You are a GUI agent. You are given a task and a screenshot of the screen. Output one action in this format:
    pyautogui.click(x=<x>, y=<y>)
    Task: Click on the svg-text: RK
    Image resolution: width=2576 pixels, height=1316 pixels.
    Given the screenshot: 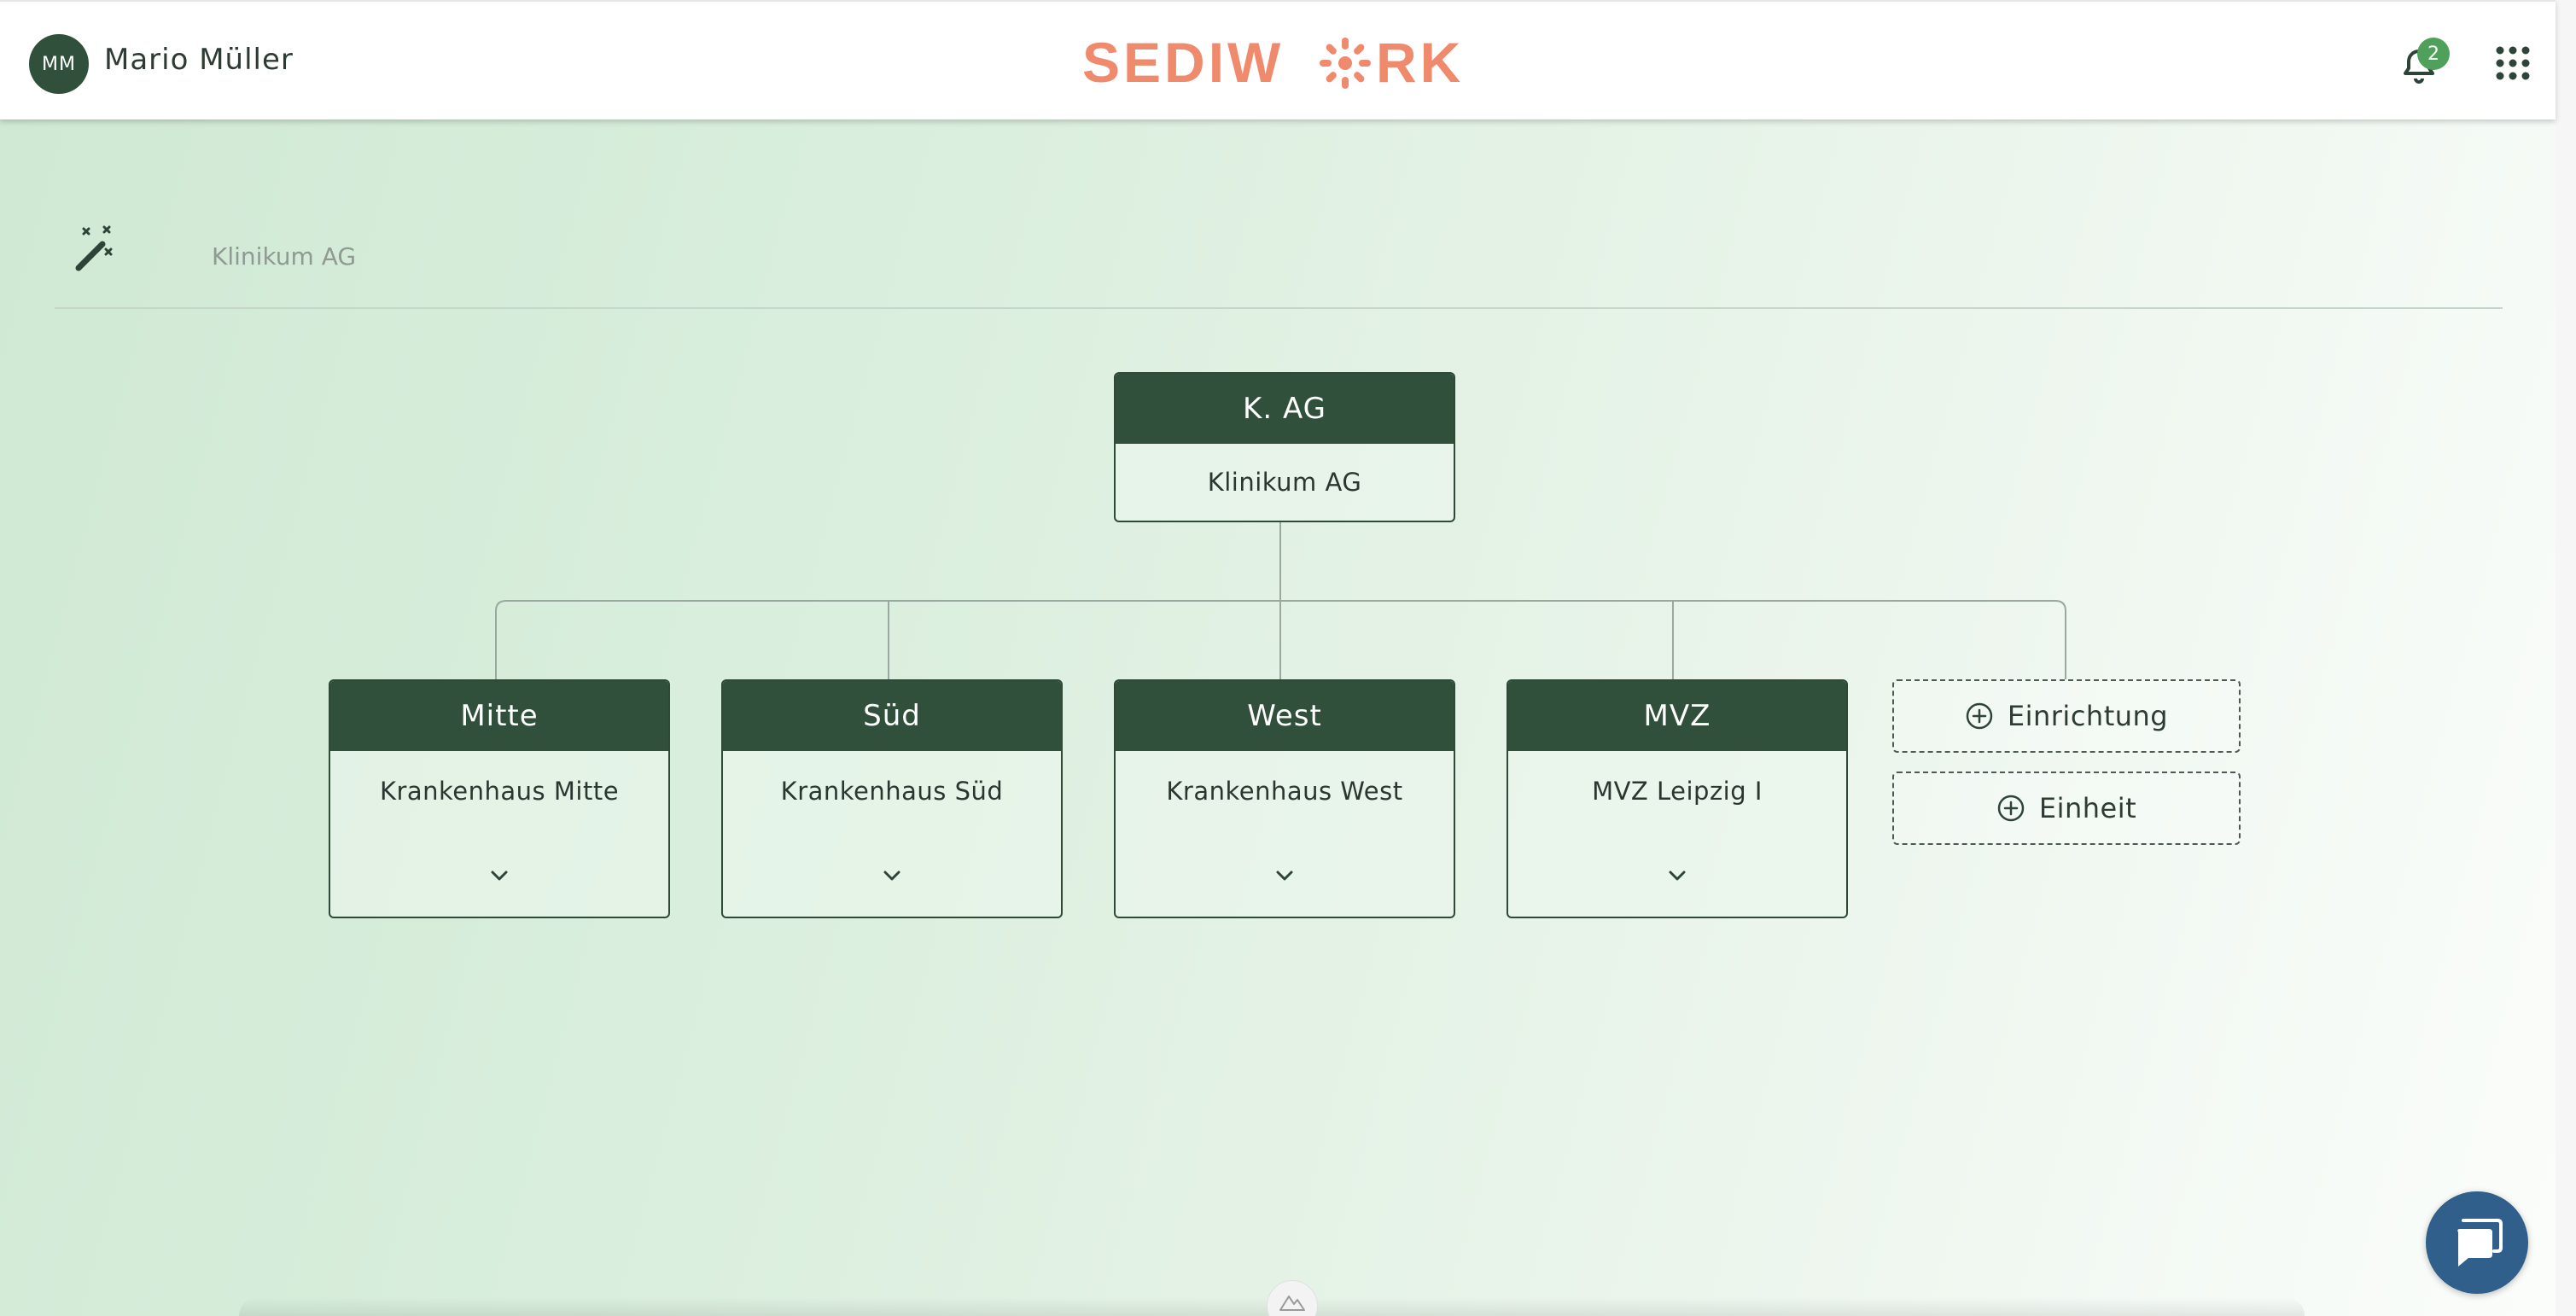 What is the action you would take?
    pyautogui.click(x=1420, y=62)
    